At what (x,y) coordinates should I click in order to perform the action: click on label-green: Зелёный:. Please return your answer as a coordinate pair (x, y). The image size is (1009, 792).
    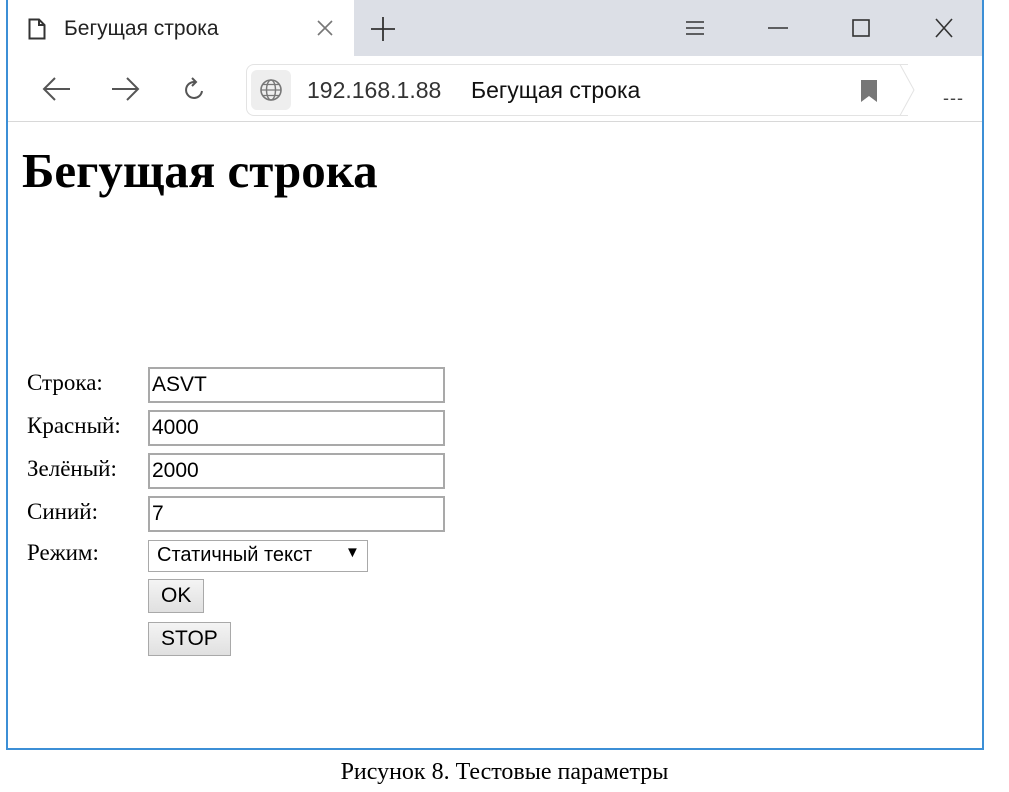
    Looking at the image, I should click on (72, 468).